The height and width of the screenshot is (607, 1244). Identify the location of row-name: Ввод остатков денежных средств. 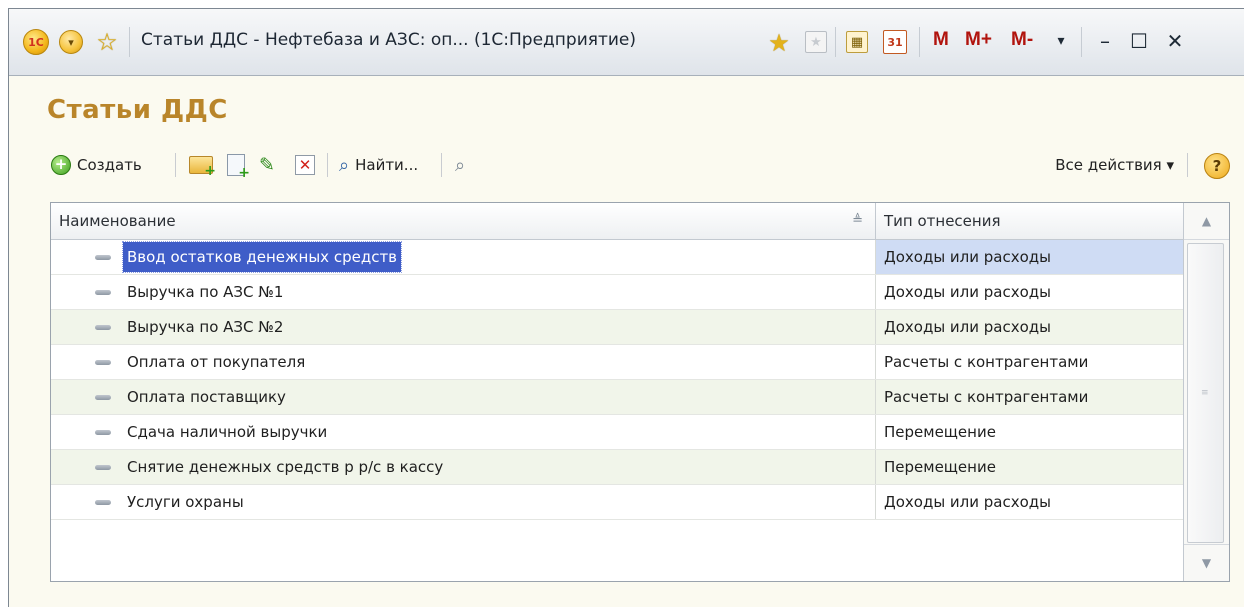
(262, 257).